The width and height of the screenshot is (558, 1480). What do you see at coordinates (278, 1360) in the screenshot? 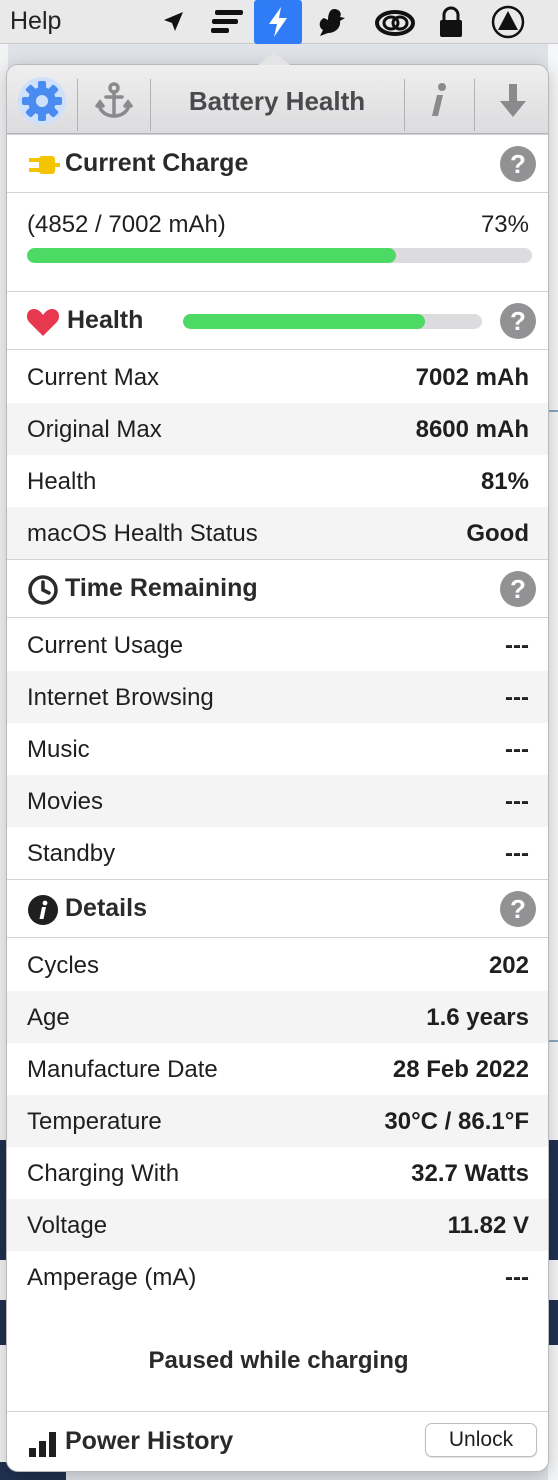
I see `charging-status-text: Paused while charging` at bounding box center [278, 1360].